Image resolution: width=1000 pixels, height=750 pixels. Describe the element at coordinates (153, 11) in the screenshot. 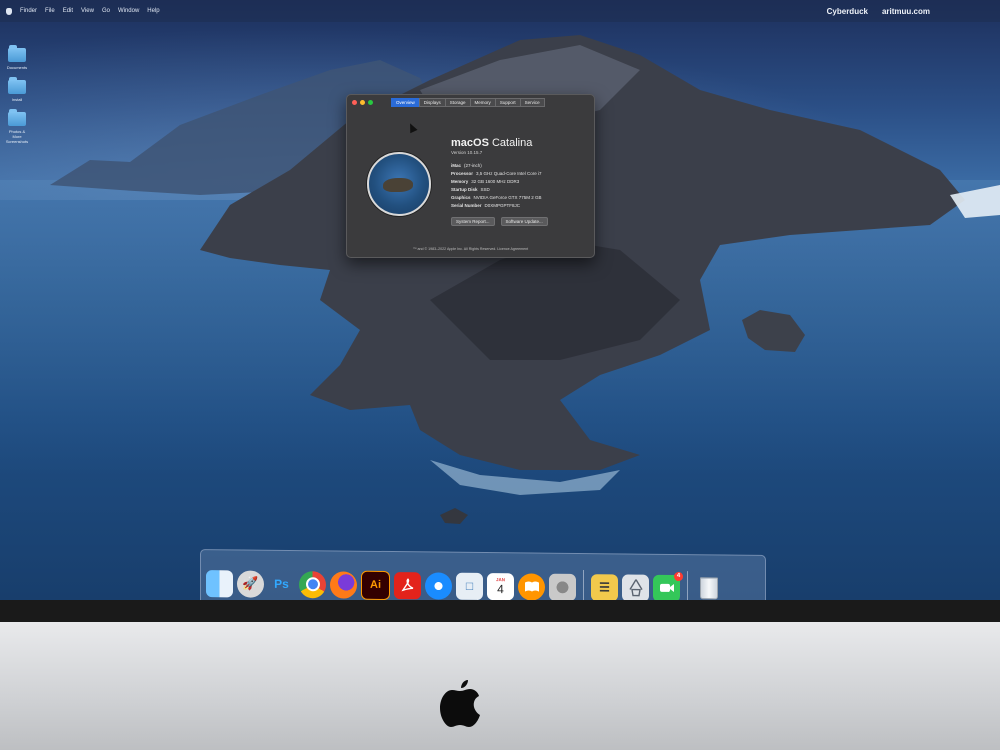

I see `menu-help: Help` at that location.